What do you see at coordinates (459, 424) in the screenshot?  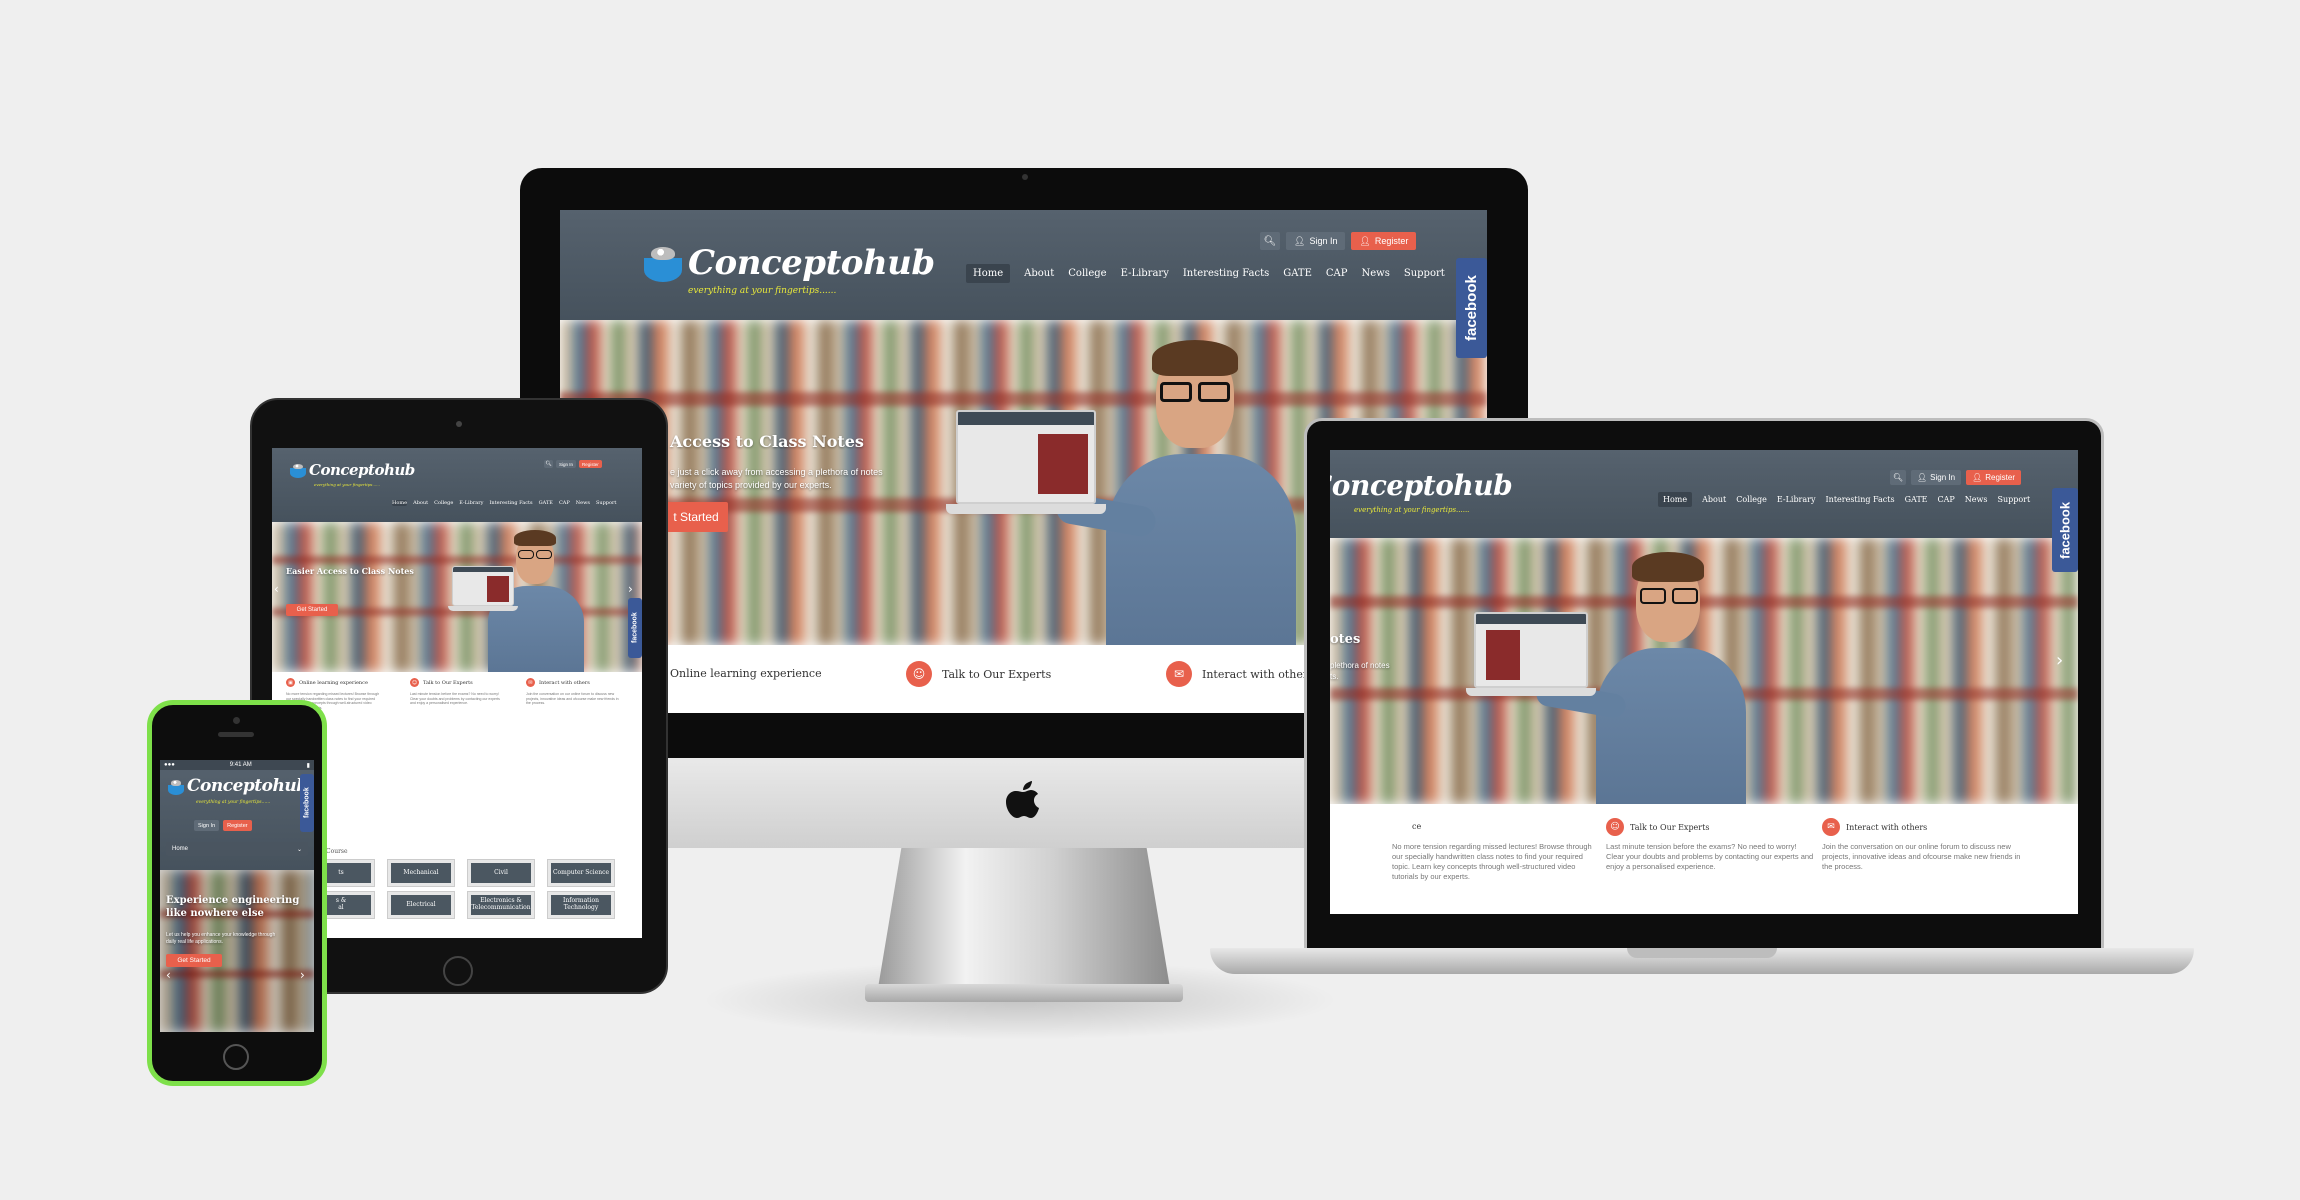 I see `ipad-camera` at bounding box center [459, 424].